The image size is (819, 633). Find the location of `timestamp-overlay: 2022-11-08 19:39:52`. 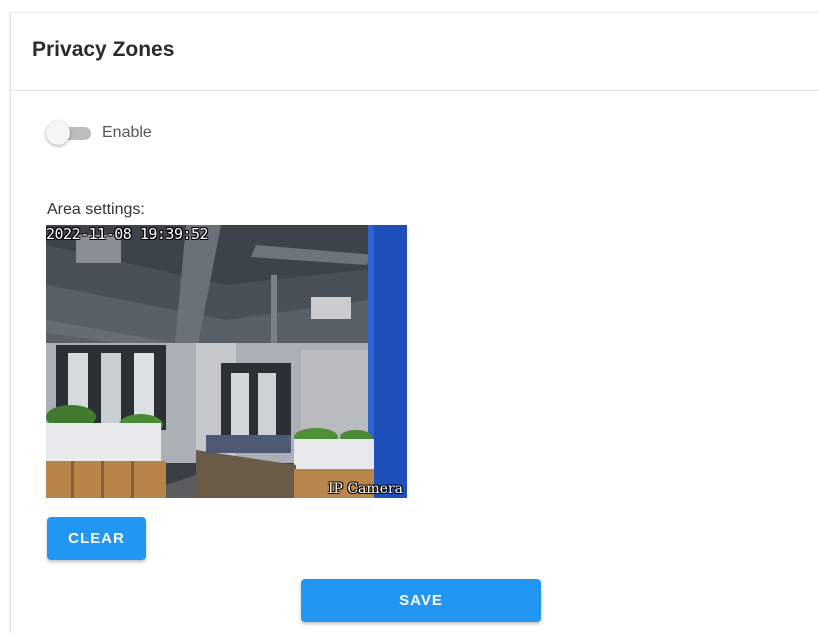

timestamp-overlay: 2022-11-08 19:39:52 is located at coordinates (127, 234).